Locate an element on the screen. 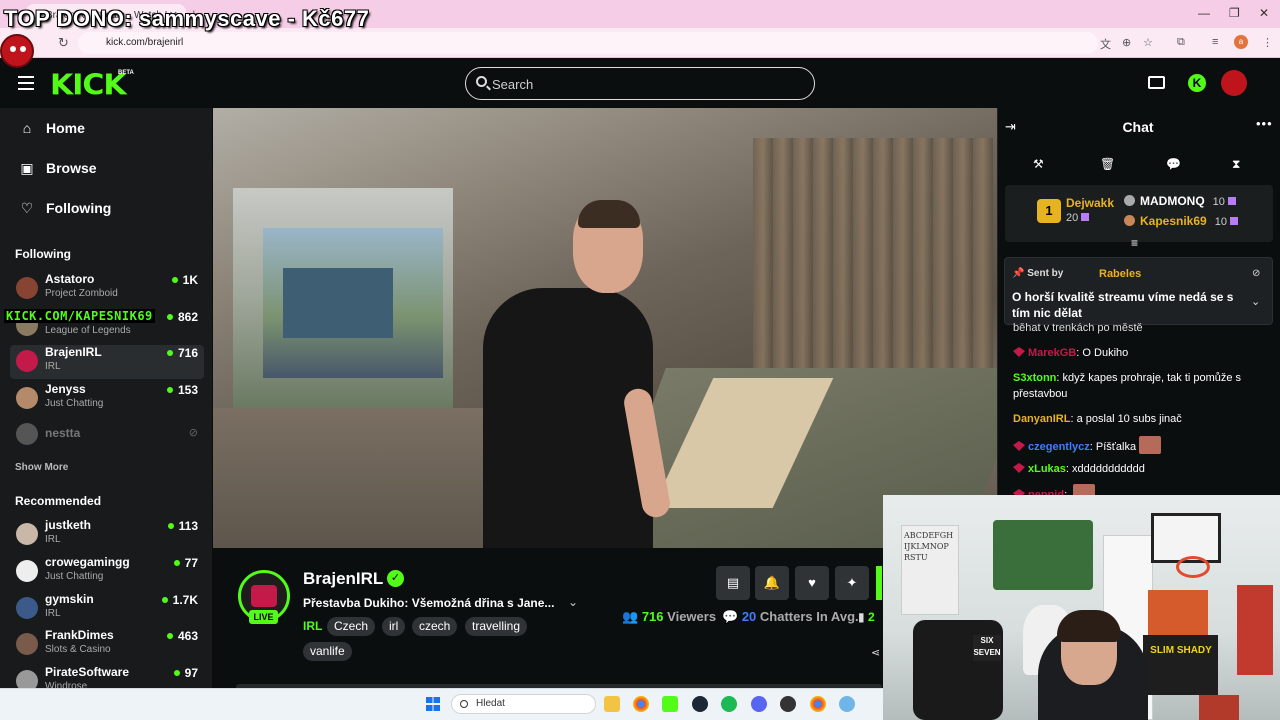 The image size is (1280, 720). viewers-icon: 👥 is located at coordinates (630, 616).